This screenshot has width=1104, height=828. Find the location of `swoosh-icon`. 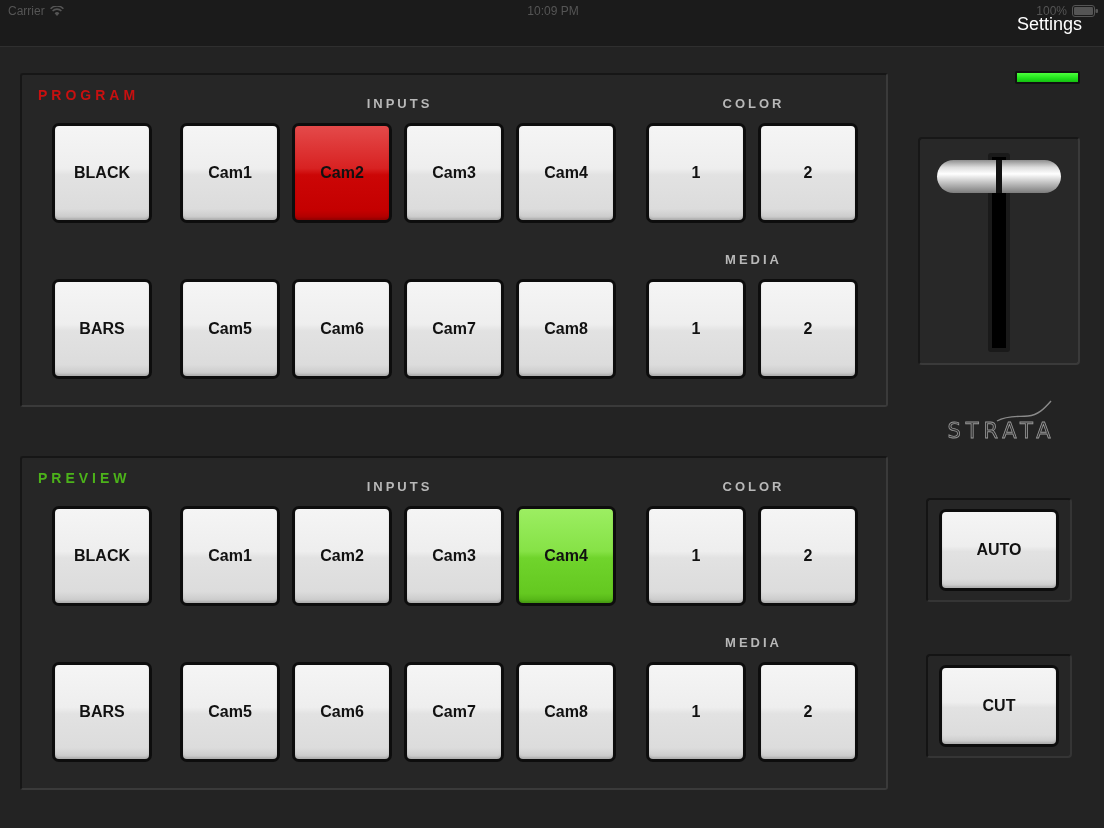

swoosh-icon is located at coordinates (1024, 411).